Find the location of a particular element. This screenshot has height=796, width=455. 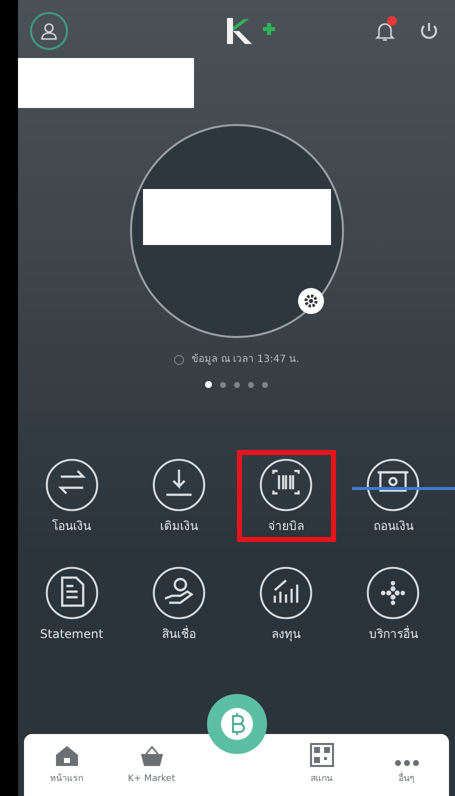

service-button: บริการอื่น is located at coordinates (393, 604).